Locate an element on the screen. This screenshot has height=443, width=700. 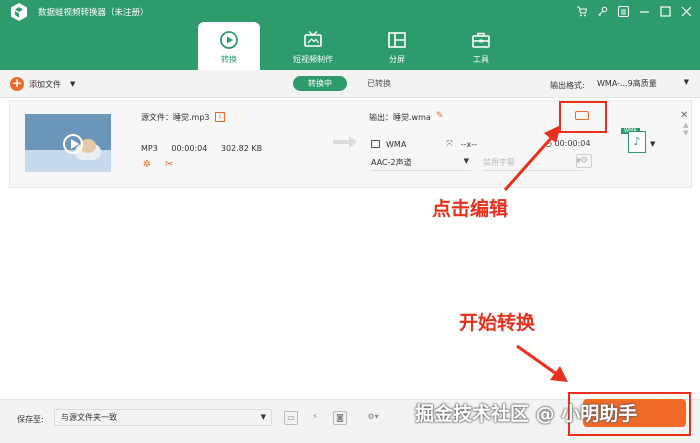
split-screen-icon is located at coordinates (397, 40).